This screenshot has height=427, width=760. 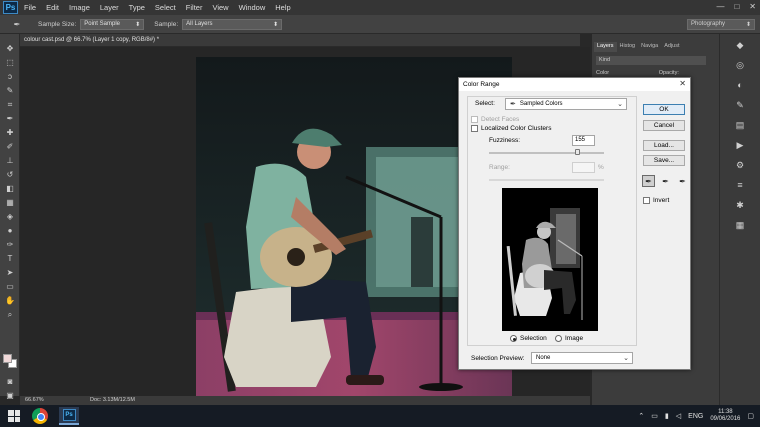 I want to click on sample-size-select: Point Sample ⬍, so click(x=112, y=24).